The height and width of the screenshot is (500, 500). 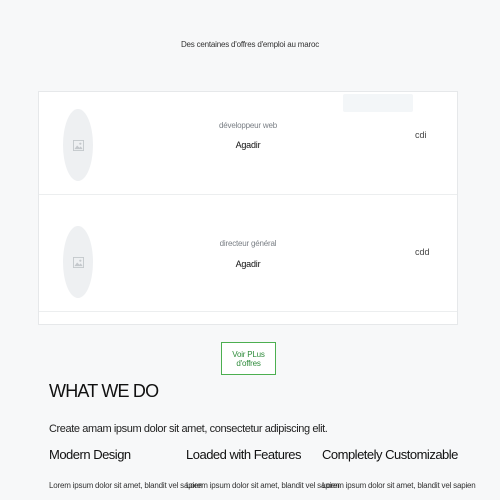 I want to click on more-offers-button: Voir PLus d'offres, so click(x=248, y=358).